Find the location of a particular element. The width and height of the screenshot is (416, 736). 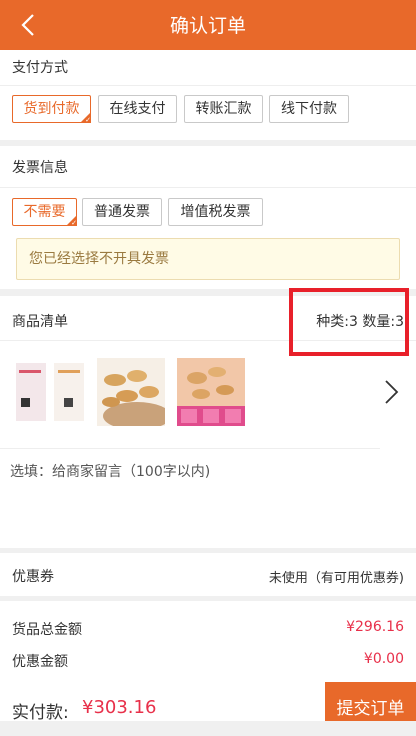

invoice-option-normal: 普通发票 is located at coordinates (122, 212).